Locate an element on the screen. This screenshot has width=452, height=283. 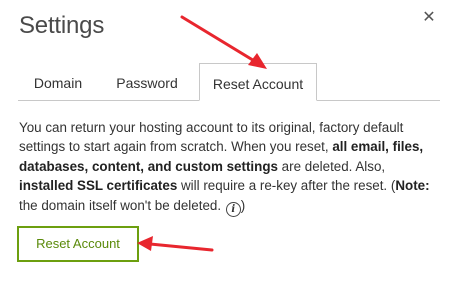
arrow-to-button is located at coordinates (175, 244).